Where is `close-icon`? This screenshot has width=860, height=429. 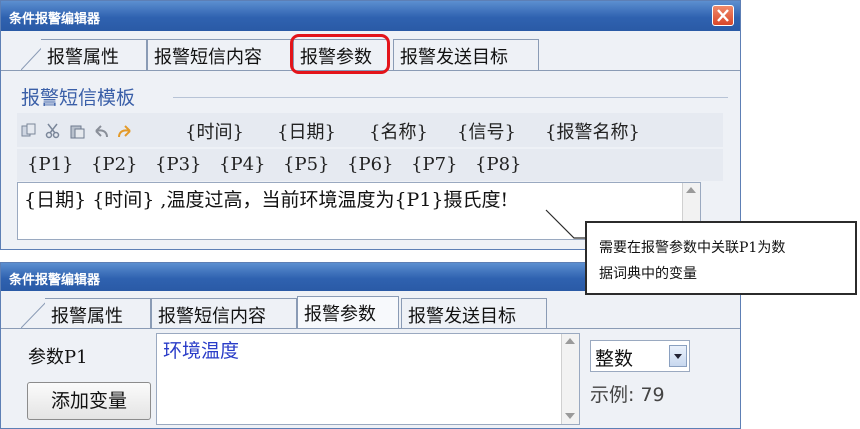 close-icon is located at coordinates (723, 15).